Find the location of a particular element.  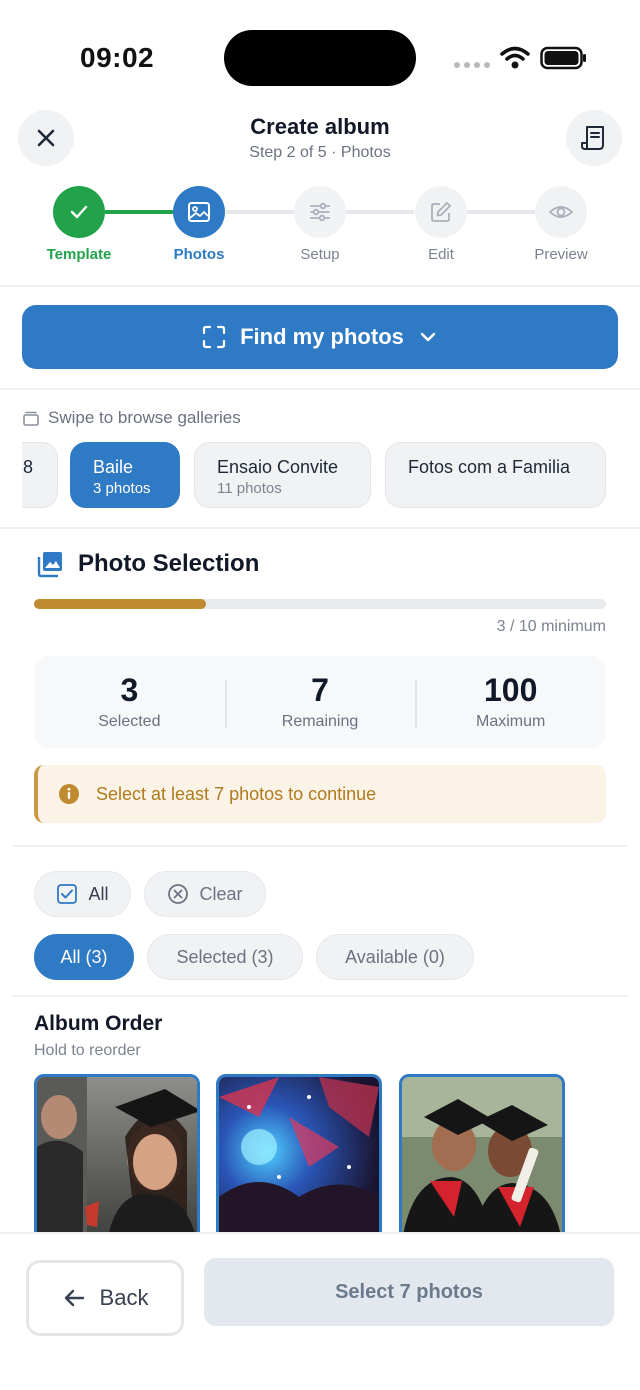

selection-stats: 3 Selected 7 Remaining 100 Maximum is located at coordinates (320, 702).